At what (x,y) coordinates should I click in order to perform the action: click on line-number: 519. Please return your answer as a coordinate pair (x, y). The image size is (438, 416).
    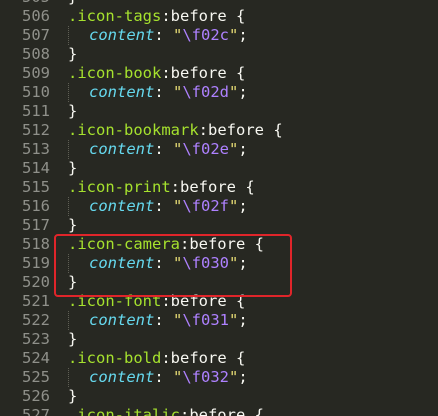
    Looking at the image, I should click on (36, 263).